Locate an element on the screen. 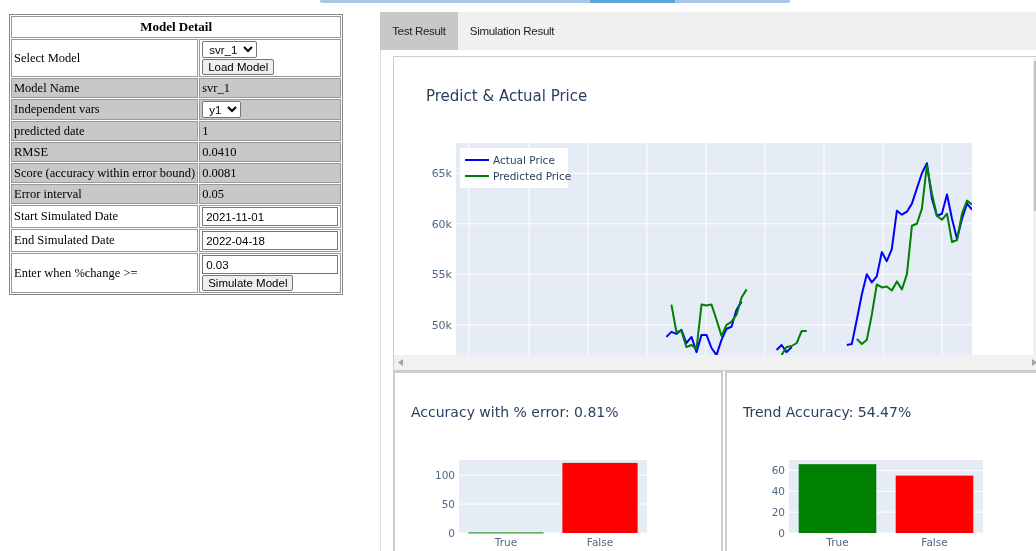 Image resolution: width=1036 pixels, height=551 pixels. detail-label: predicted date is located at coordinates (49, 130).